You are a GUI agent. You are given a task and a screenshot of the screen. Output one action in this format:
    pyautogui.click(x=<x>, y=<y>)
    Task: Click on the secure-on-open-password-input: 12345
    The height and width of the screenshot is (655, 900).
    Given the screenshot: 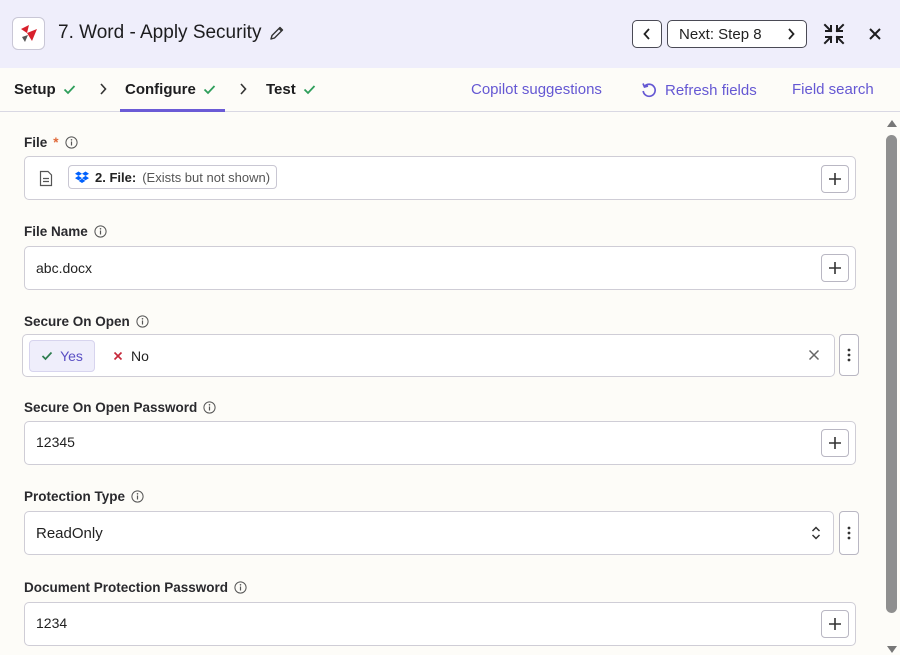 What is the action you would take?
    pyautogui.click(x=440, y=443)
    